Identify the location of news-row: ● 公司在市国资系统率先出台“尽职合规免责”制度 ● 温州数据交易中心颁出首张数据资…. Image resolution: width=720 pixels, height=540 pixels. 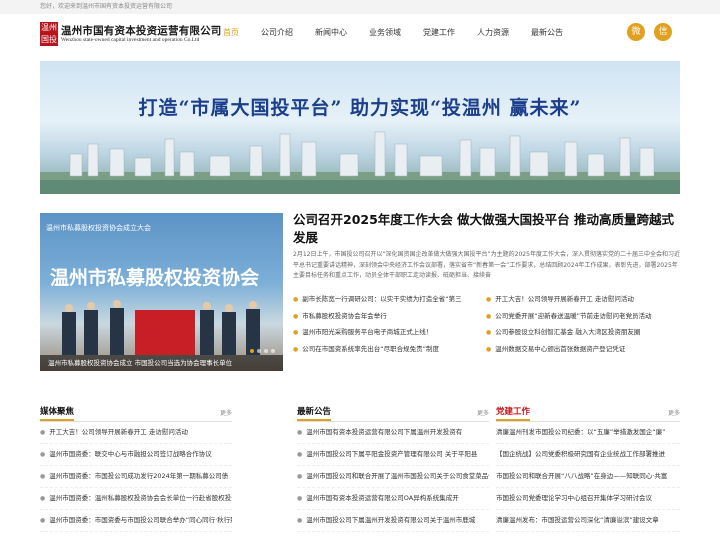
(486, 349).